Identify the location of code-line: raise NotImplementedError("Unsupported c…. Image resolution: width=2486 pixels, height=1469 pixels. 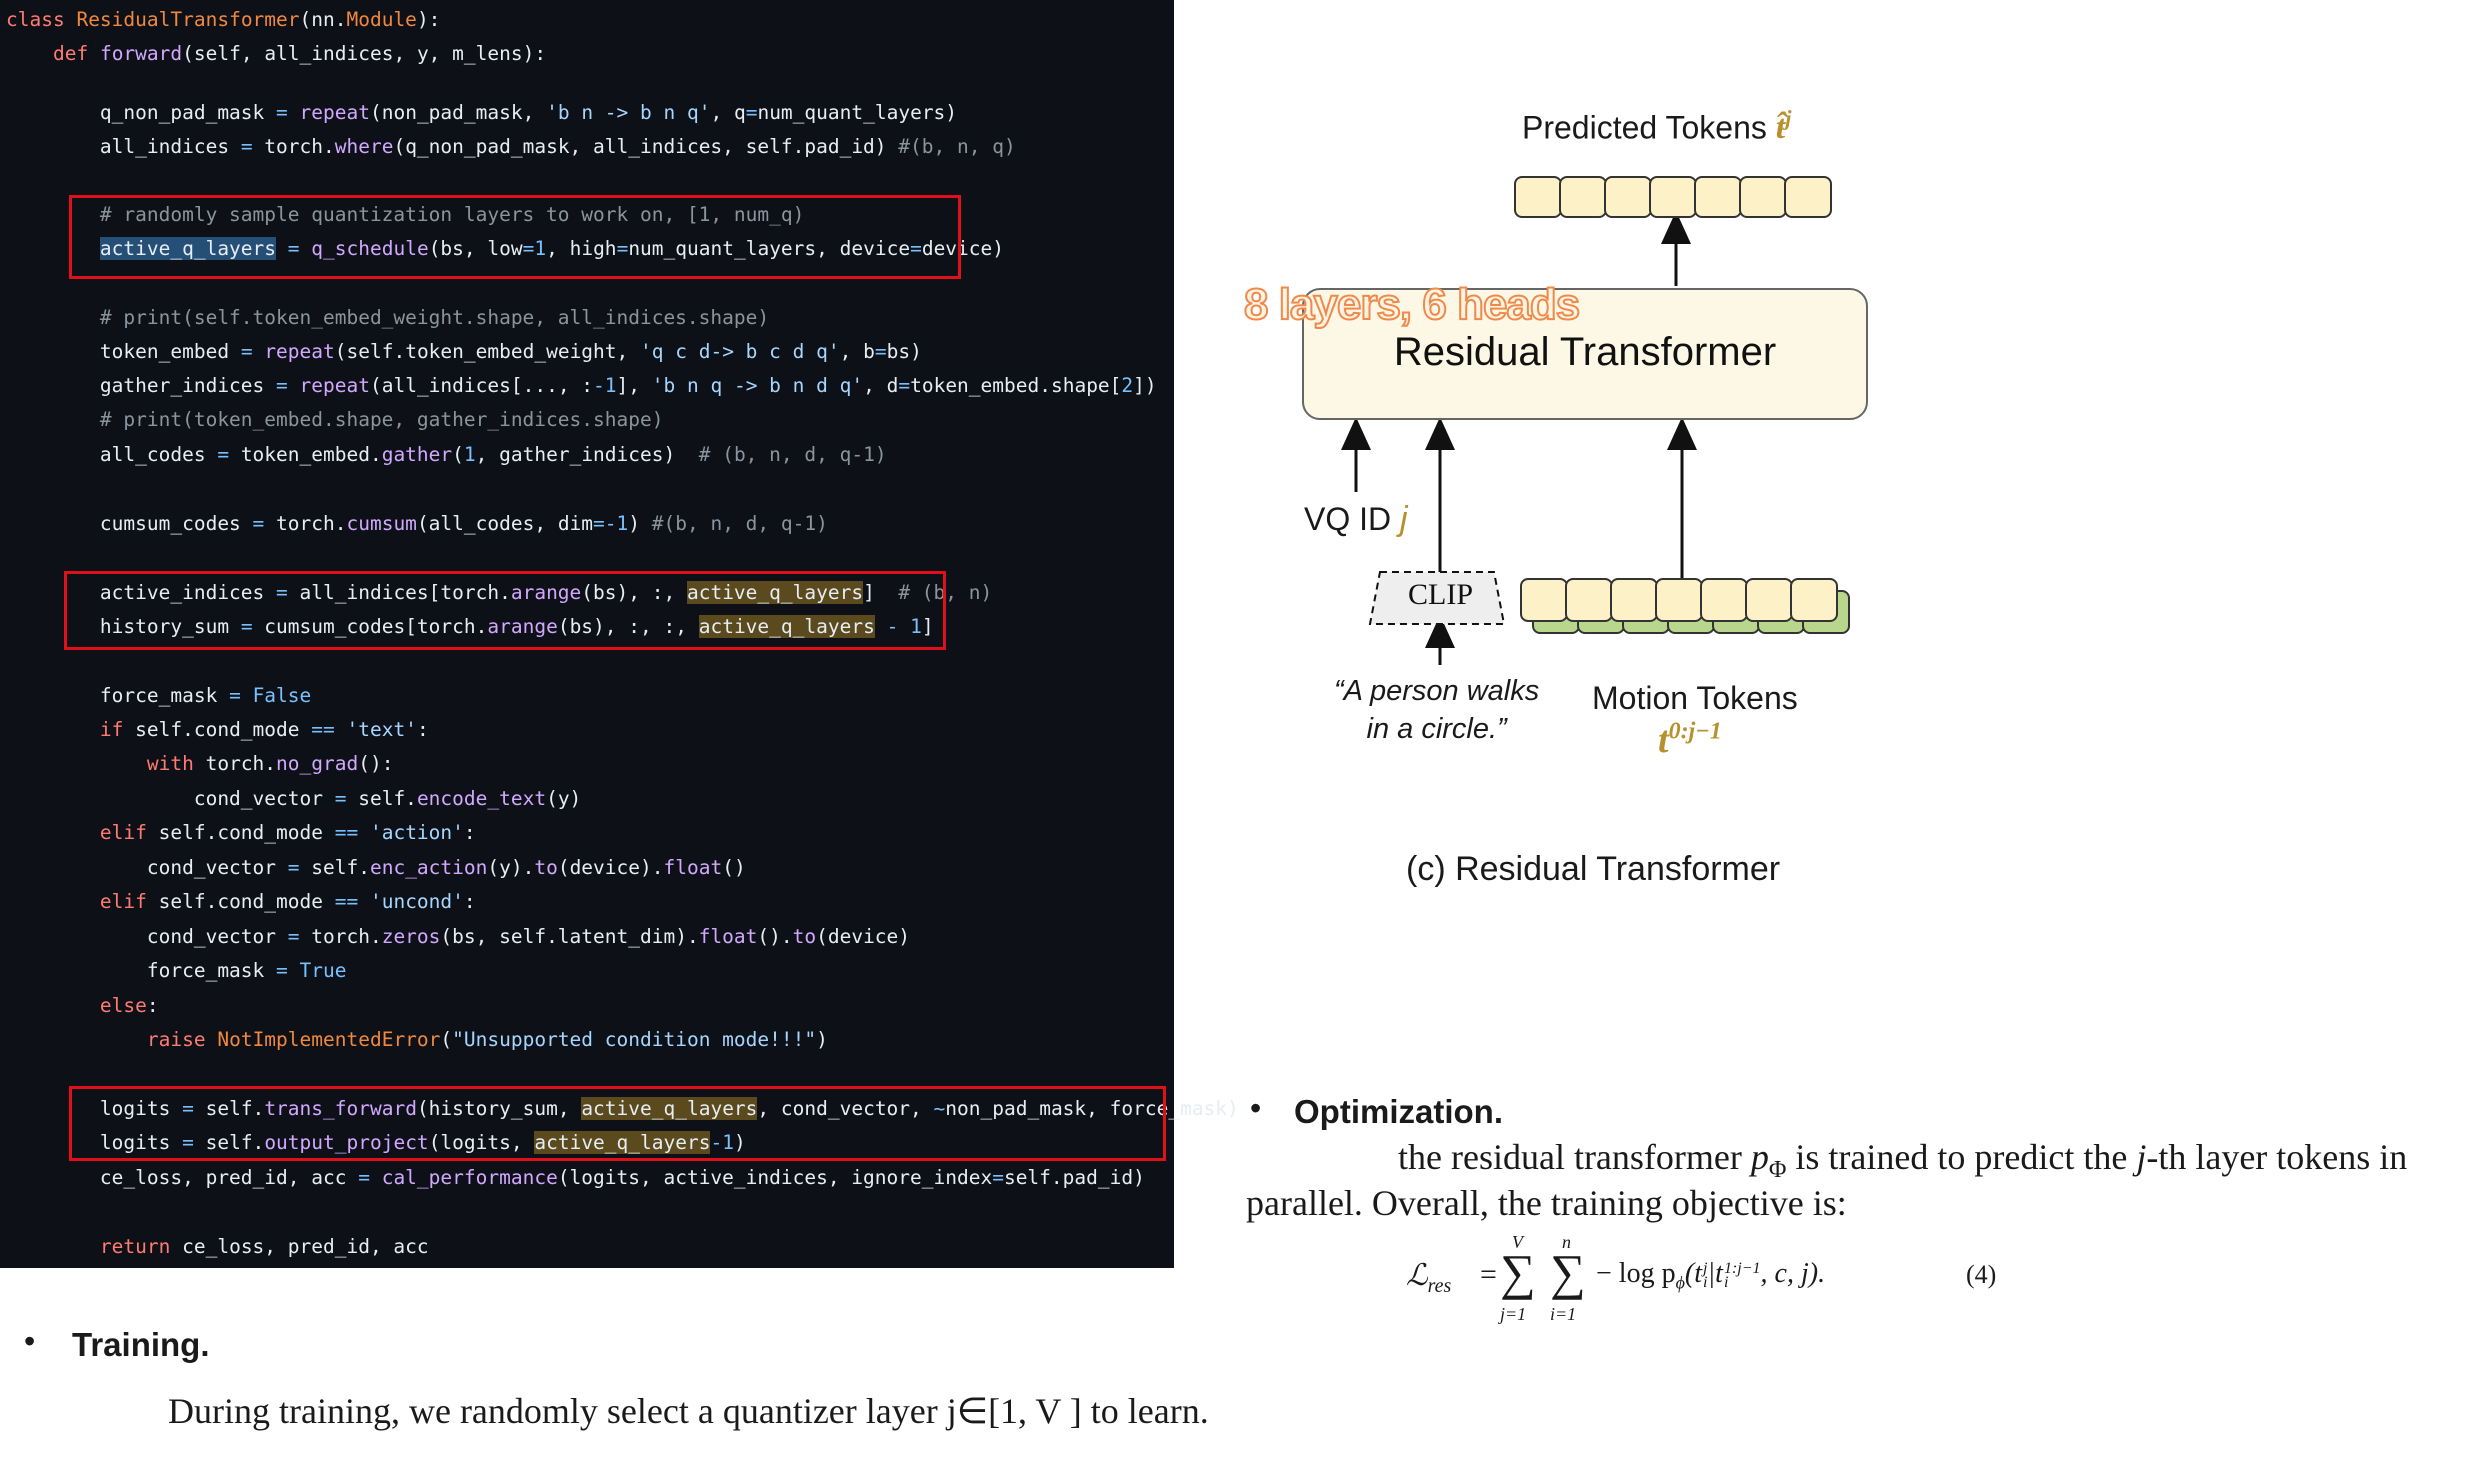
(487, 1039).